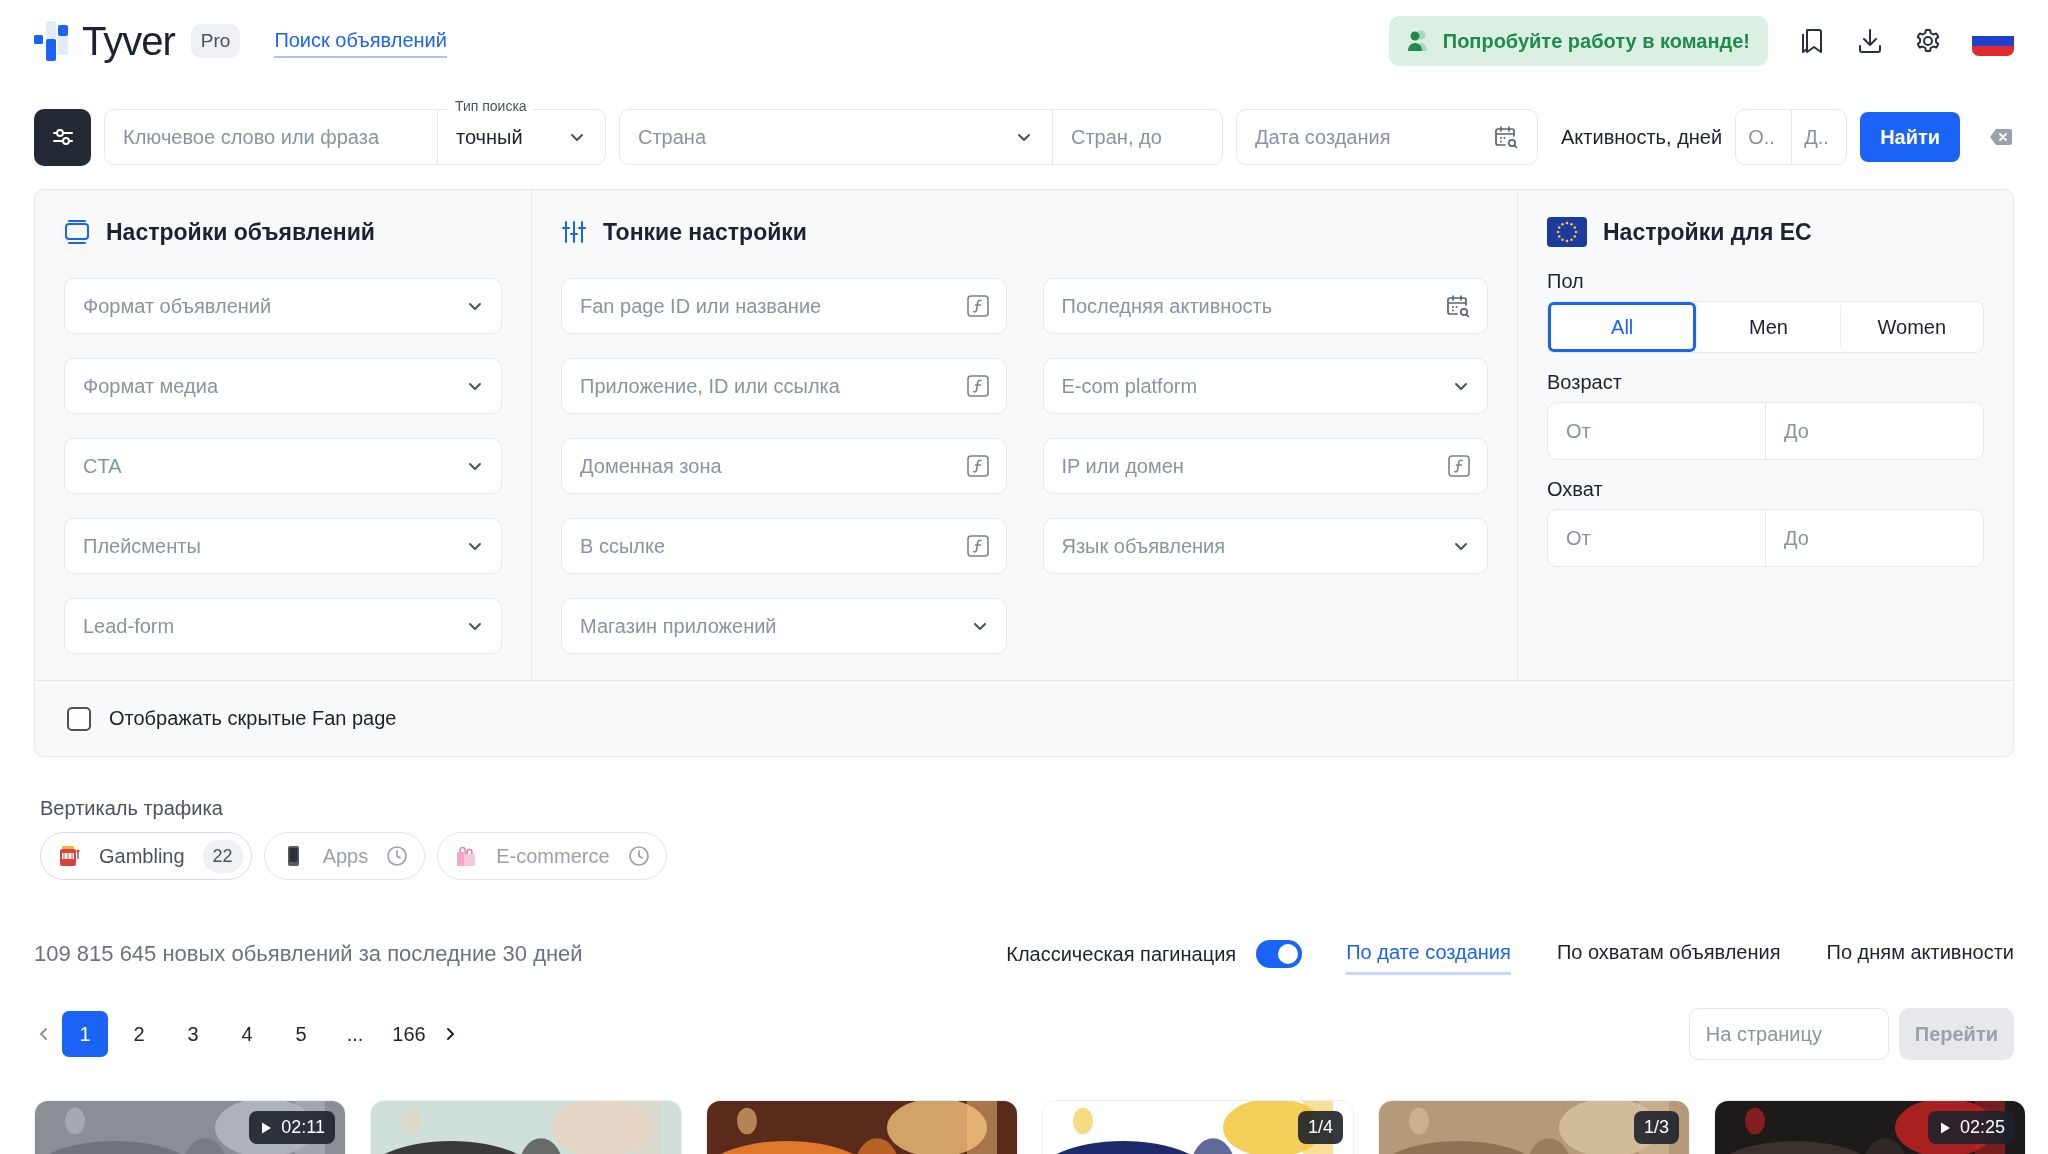 This screenshot has width=2048, height=1154. Describe the element at coordinates (1387, 137) in the screenshot. I see `date-field: Дата создания` at that location.